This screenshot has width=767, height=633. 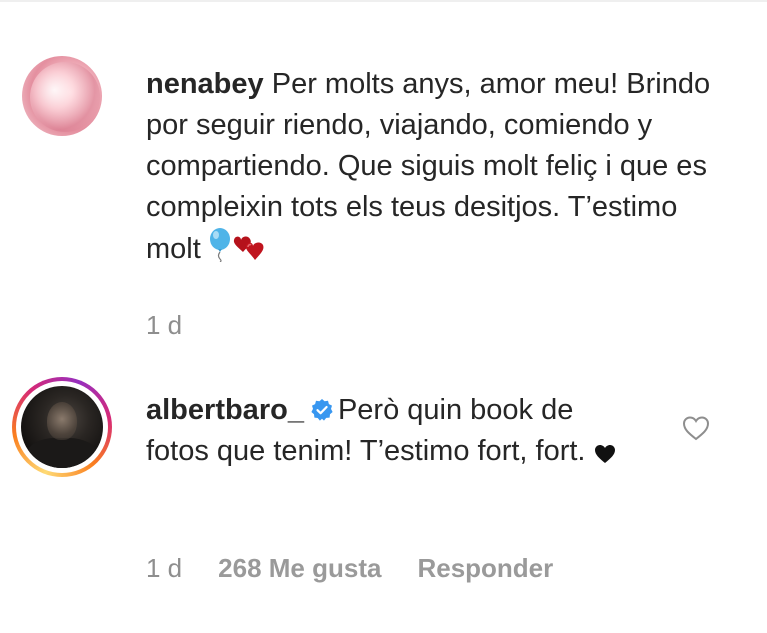 What do you see at coordinates (696, 428) in the screenshot?
I see `heart-outline-icon` at bounding box center [696, 428].